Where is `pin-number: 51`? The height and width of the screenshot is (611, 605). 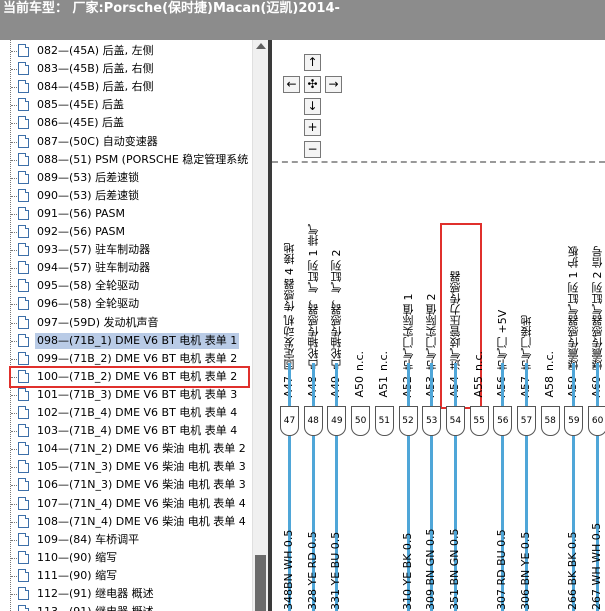 pin-number: 51 is located at coordinates (384, 421).